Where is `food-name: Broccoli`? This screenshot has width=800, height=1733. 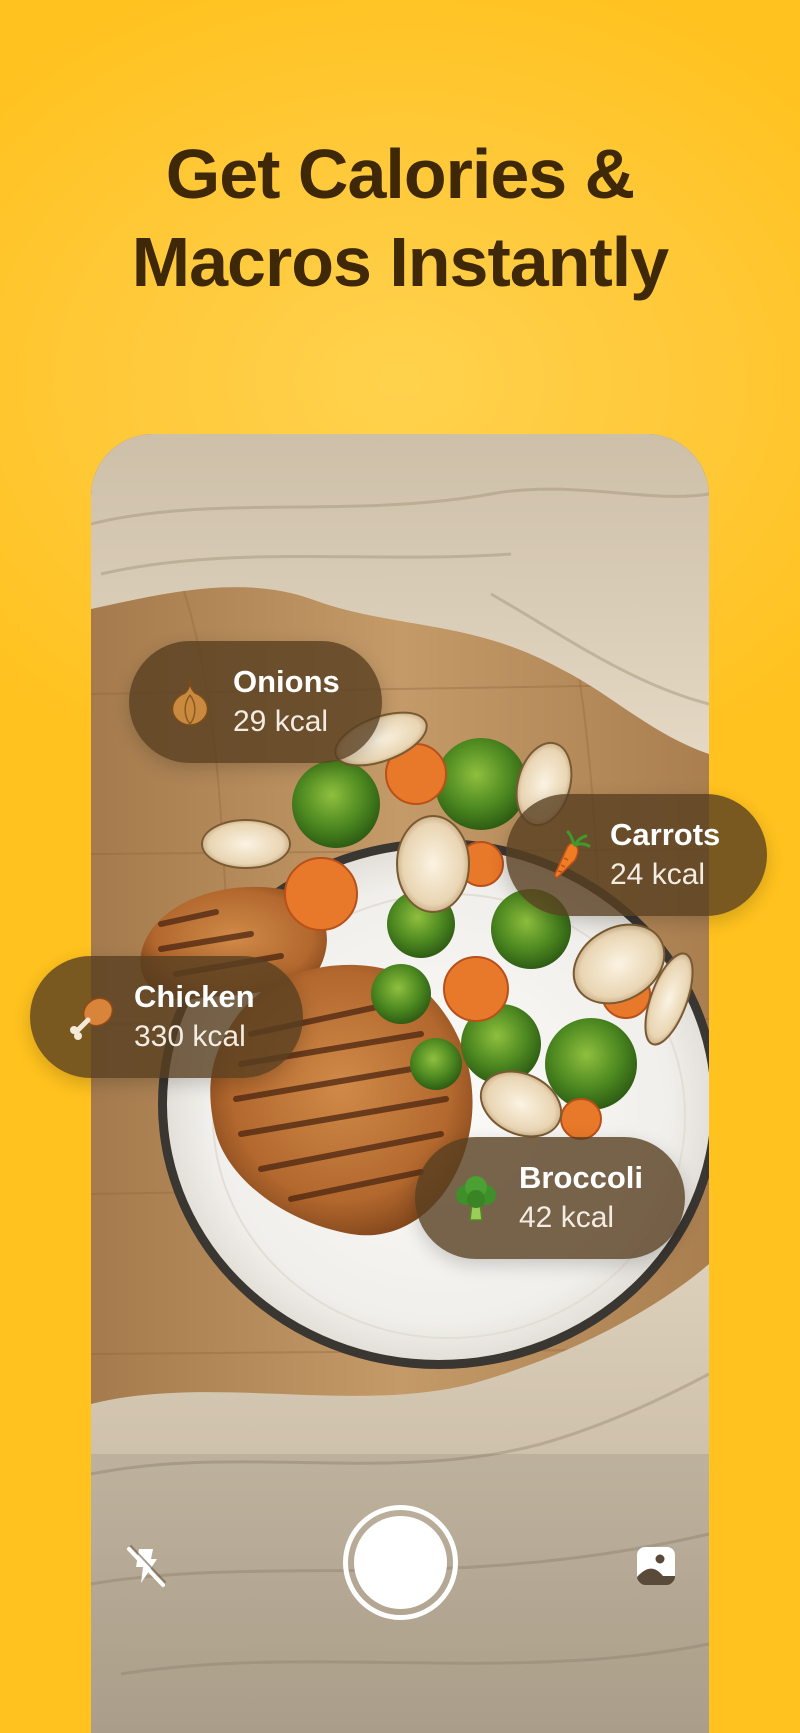
food-name: Broccoli is located at coordinates (581, 1177).